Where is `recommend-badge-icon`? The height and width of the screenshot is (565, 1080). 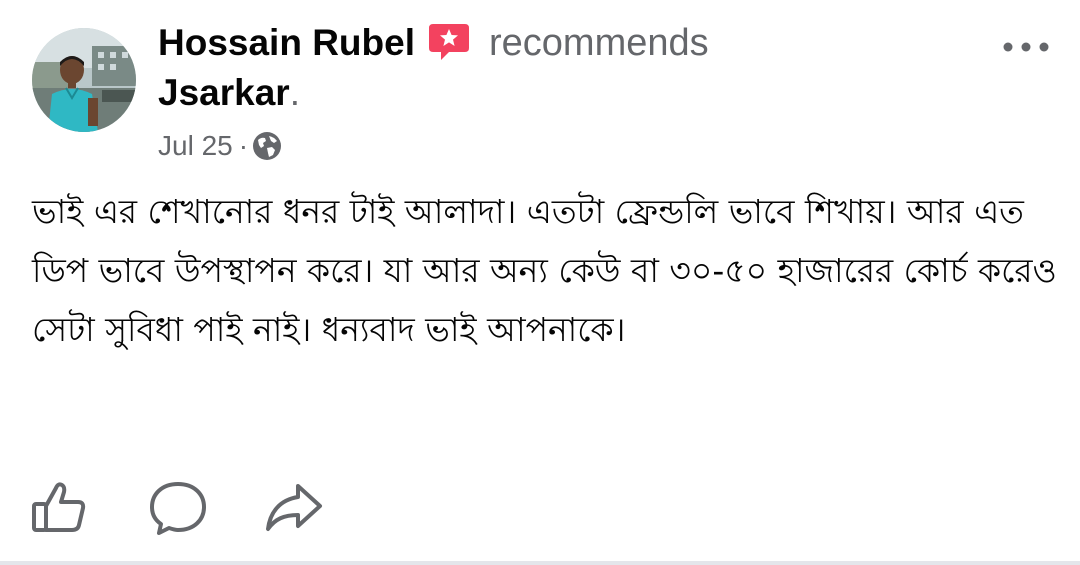
recommend-badge-icon is located at coordinates (449, 42).